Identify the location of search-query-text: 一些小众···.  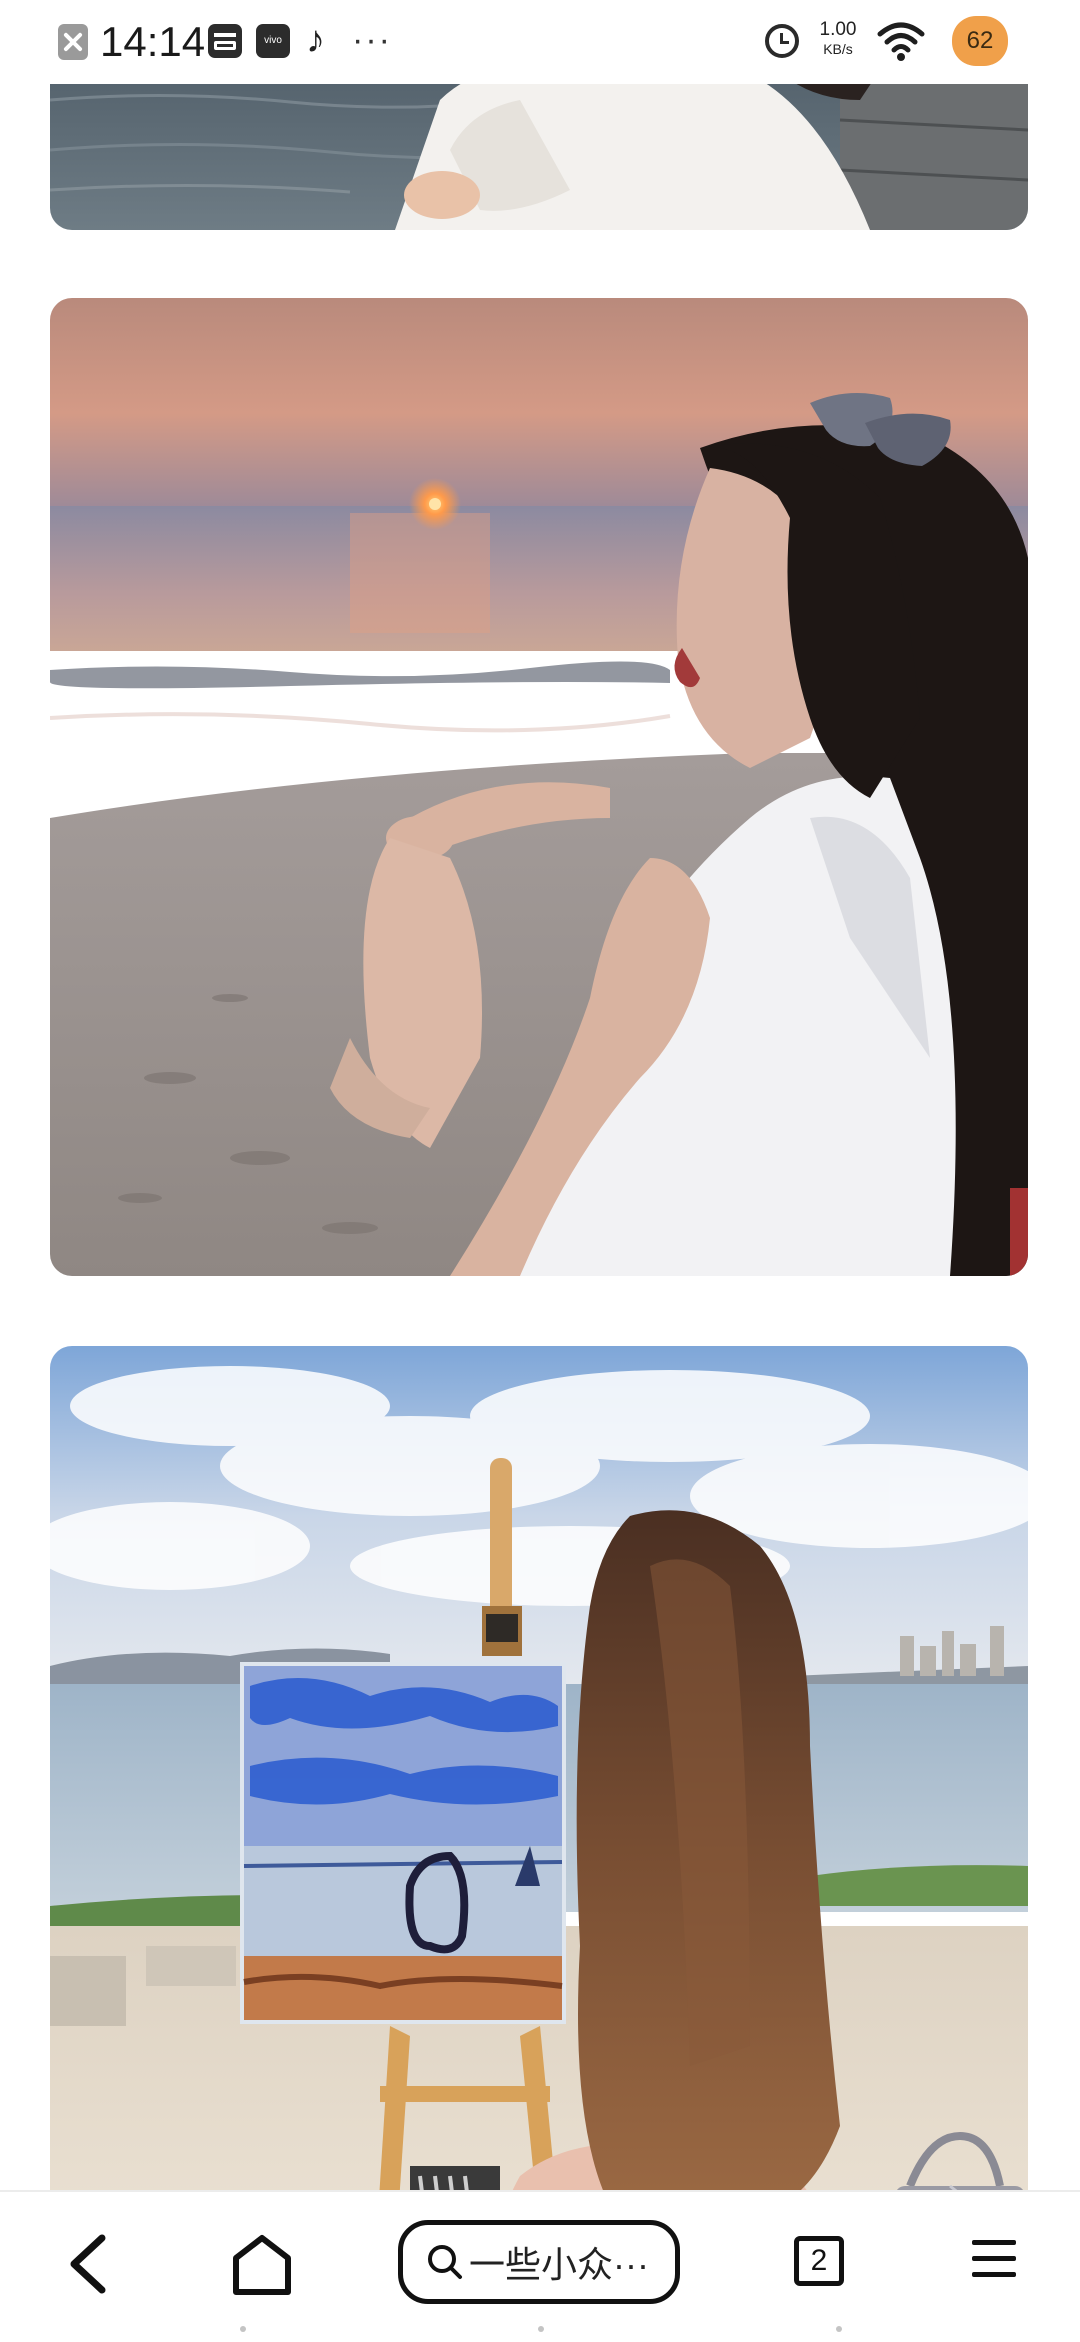
(559, 2264).